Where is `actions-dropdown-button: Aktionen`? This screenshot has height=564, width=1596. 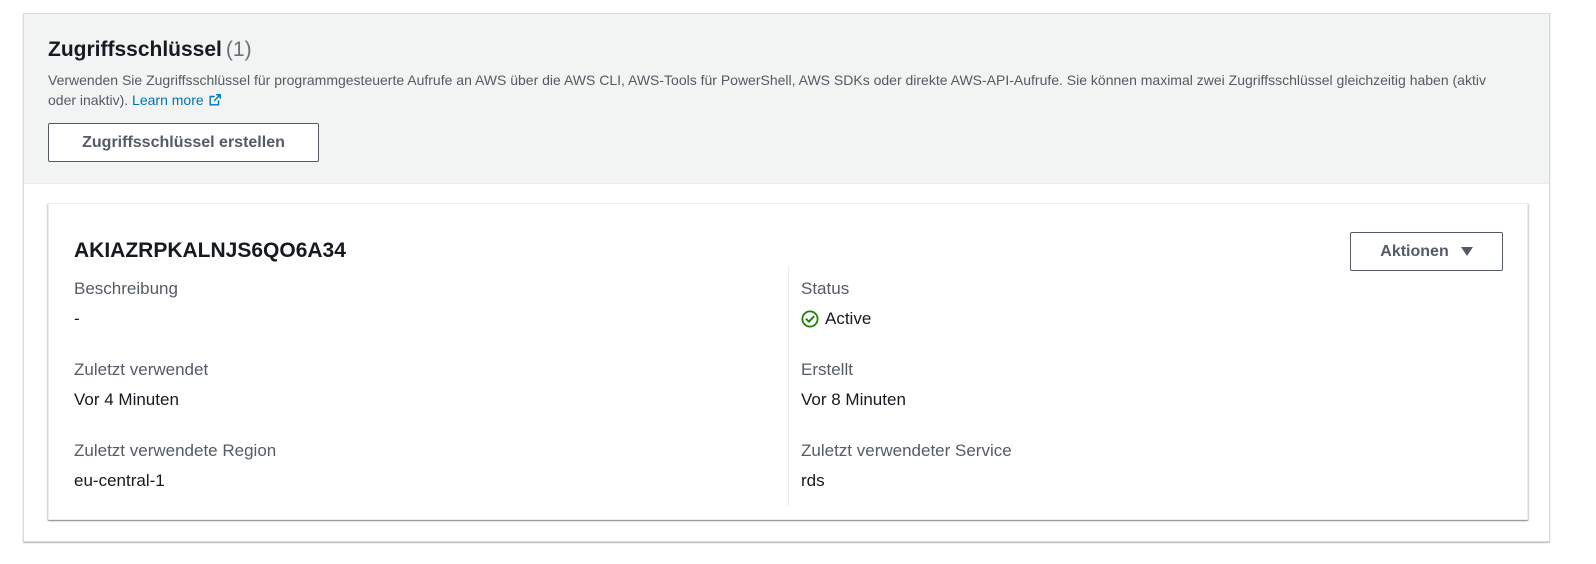
actions-dropdown-button: Aktionen is located at coordinates (1426, 251).